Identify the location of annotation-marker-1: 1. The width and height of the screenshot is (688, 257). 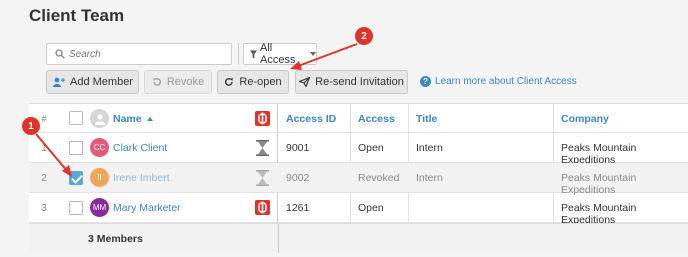
(31, 126).